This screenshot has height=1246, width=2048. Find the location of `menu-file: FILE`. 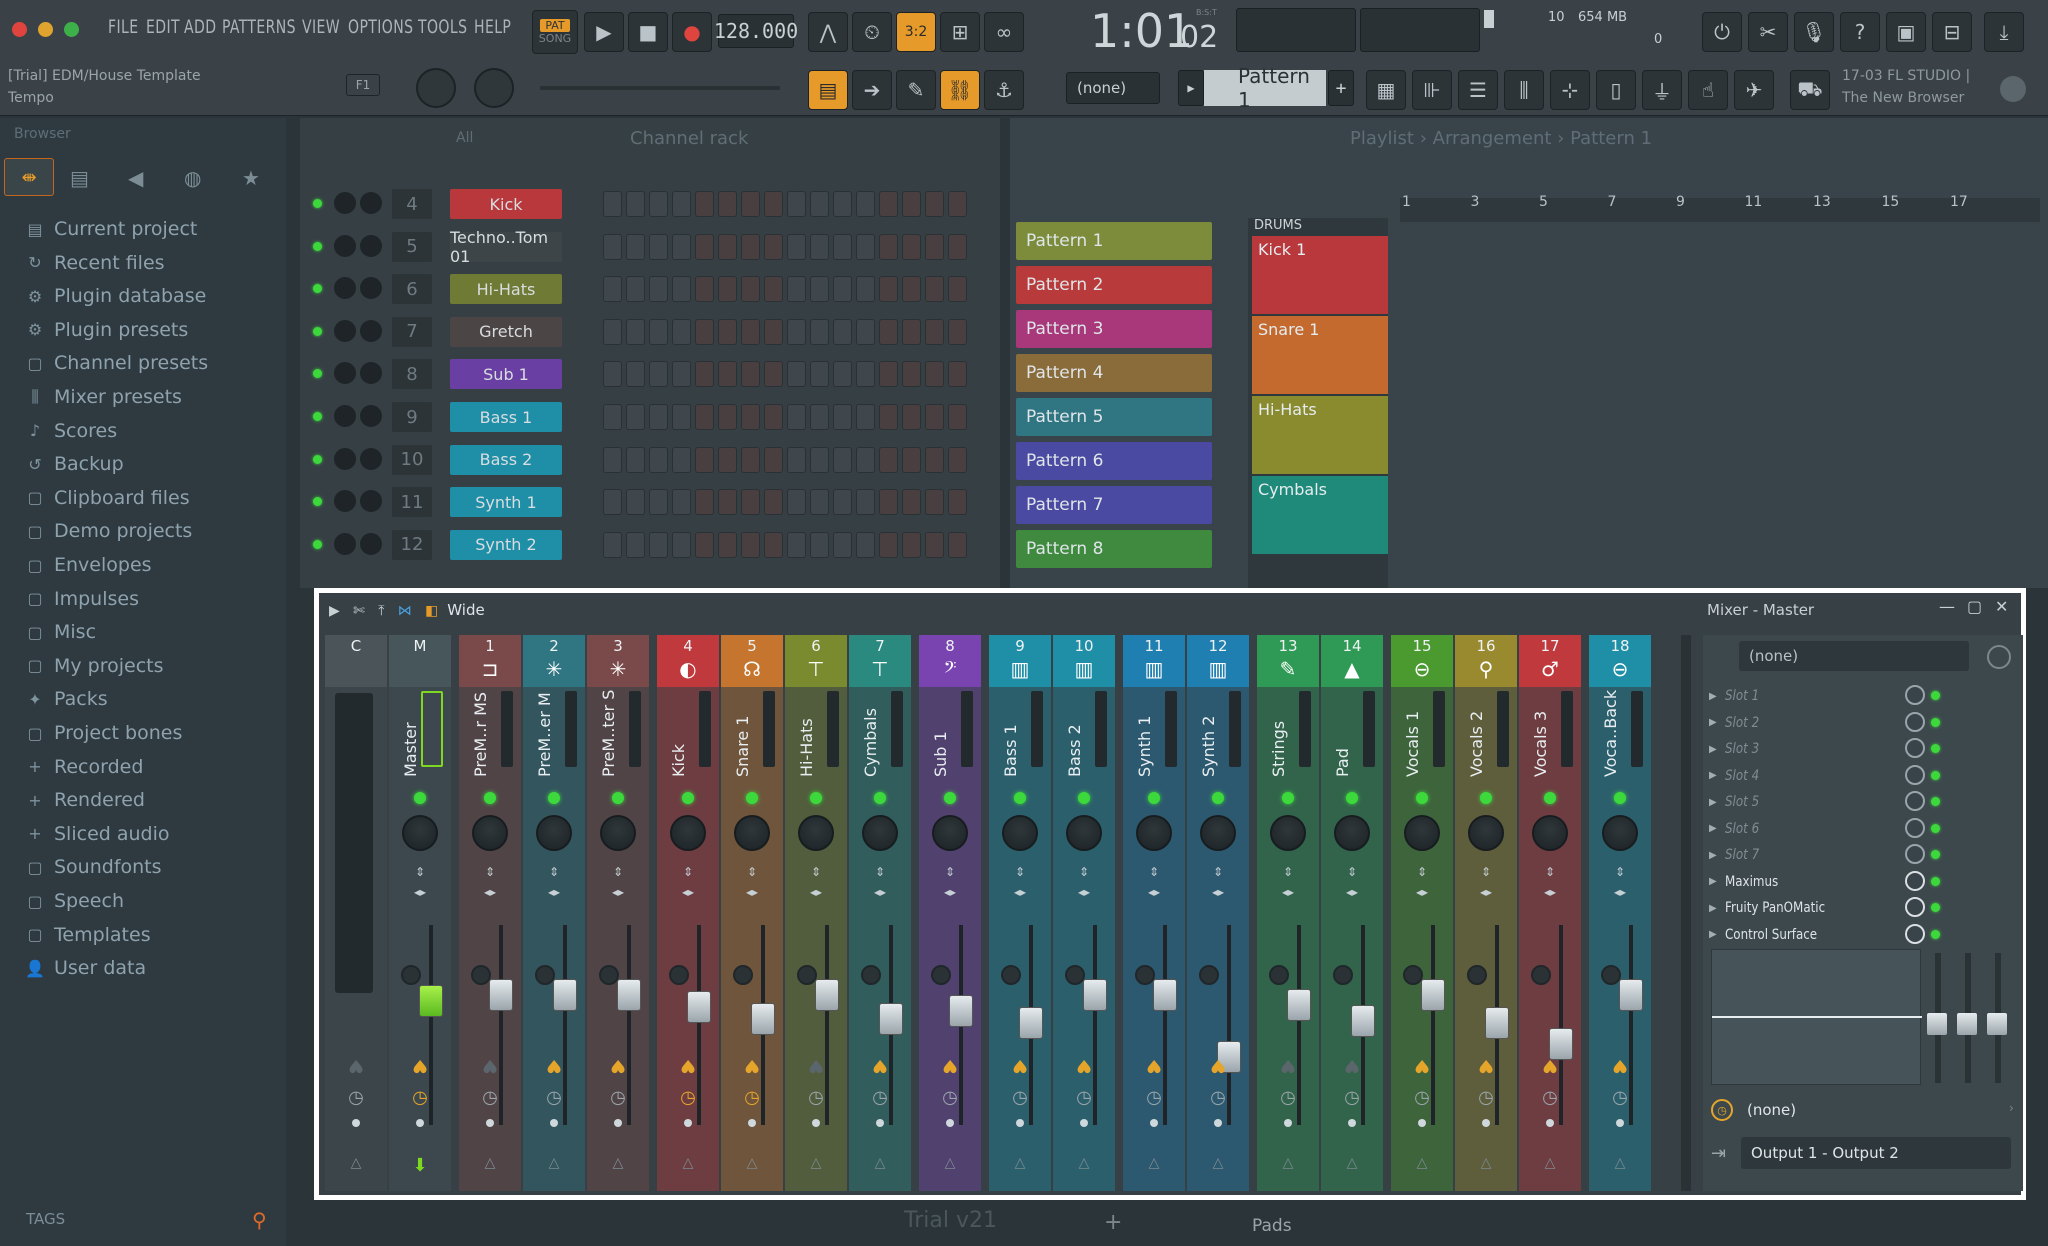

menu-file: FILE is located at coordinates (123, 30).